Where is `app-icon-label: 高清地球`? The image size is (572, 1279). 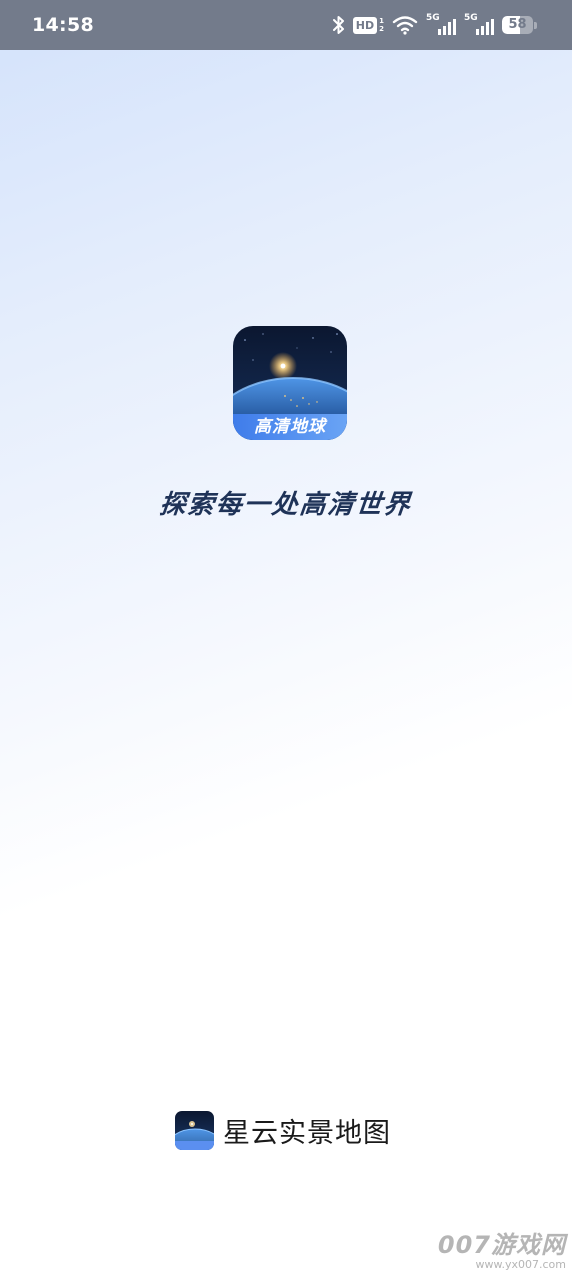 app-icon-label: 高清地球 is located at coordinates (290, 427).